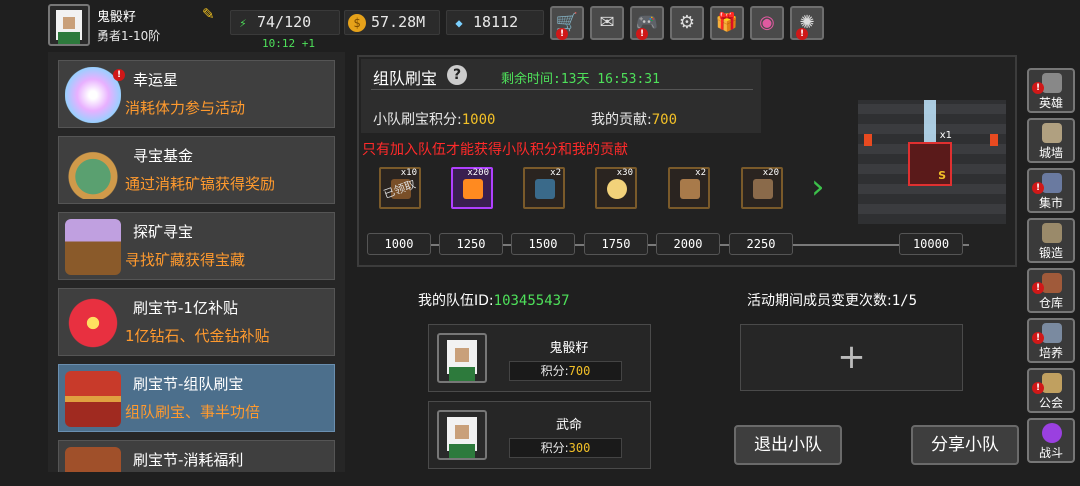 The image size is (1080, 486). Describe the element at coordinates (156, 80) in the screenshot. I see `activity-title: 幸运星` at that location.